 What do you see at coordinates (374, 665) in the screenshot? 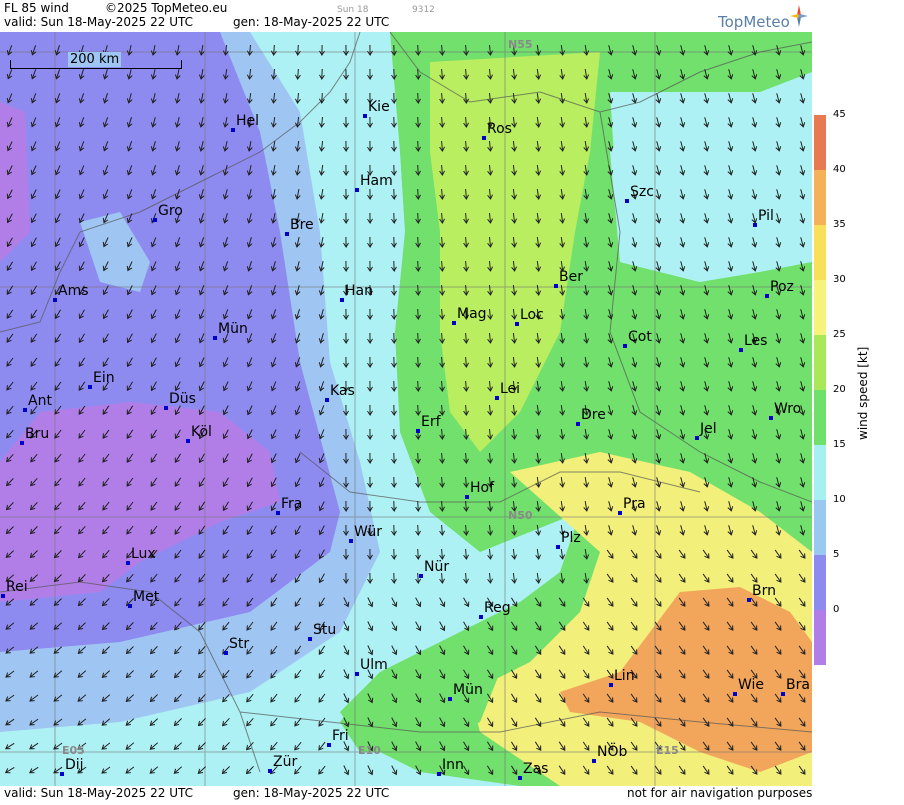
I see `city-label: Ulm` at bounding box center [374, 665].